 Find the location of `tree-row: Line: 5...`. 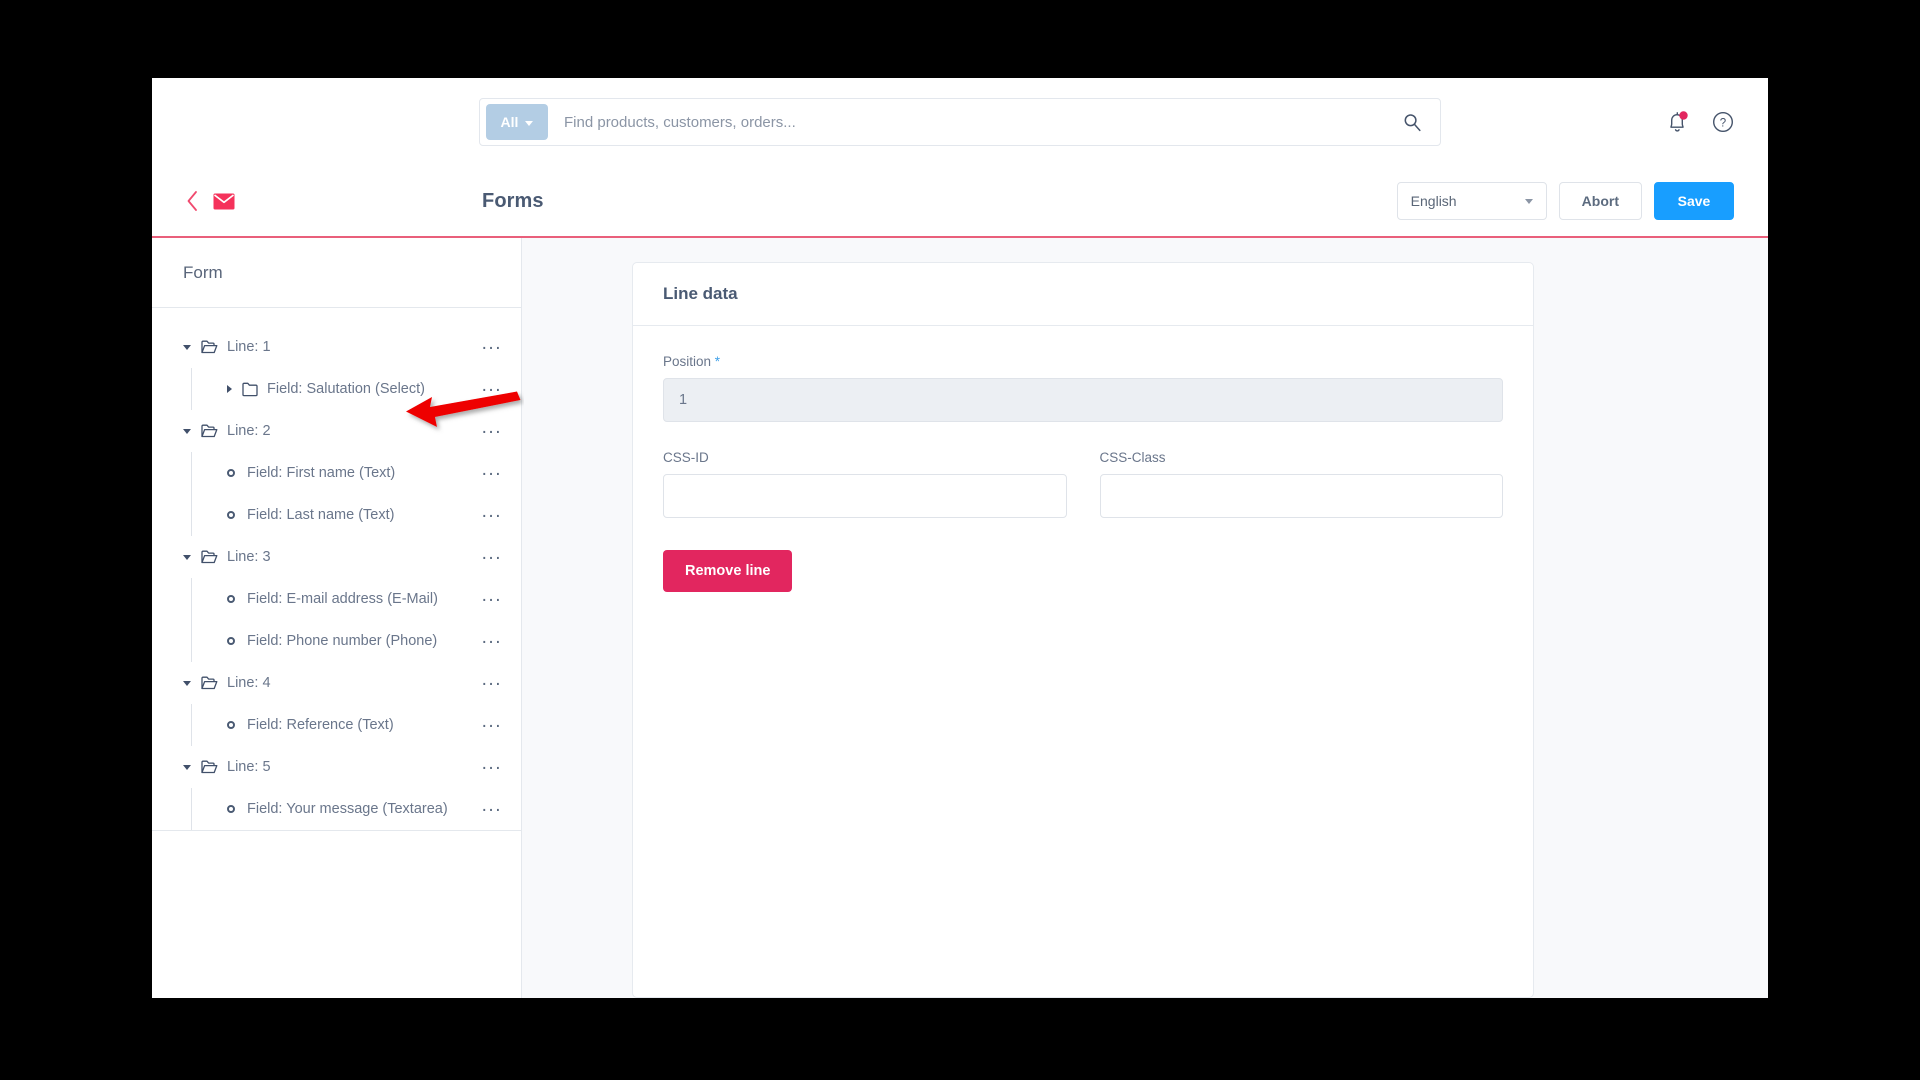

tree-row: Line: 5... is located at coordinates (336, 767).